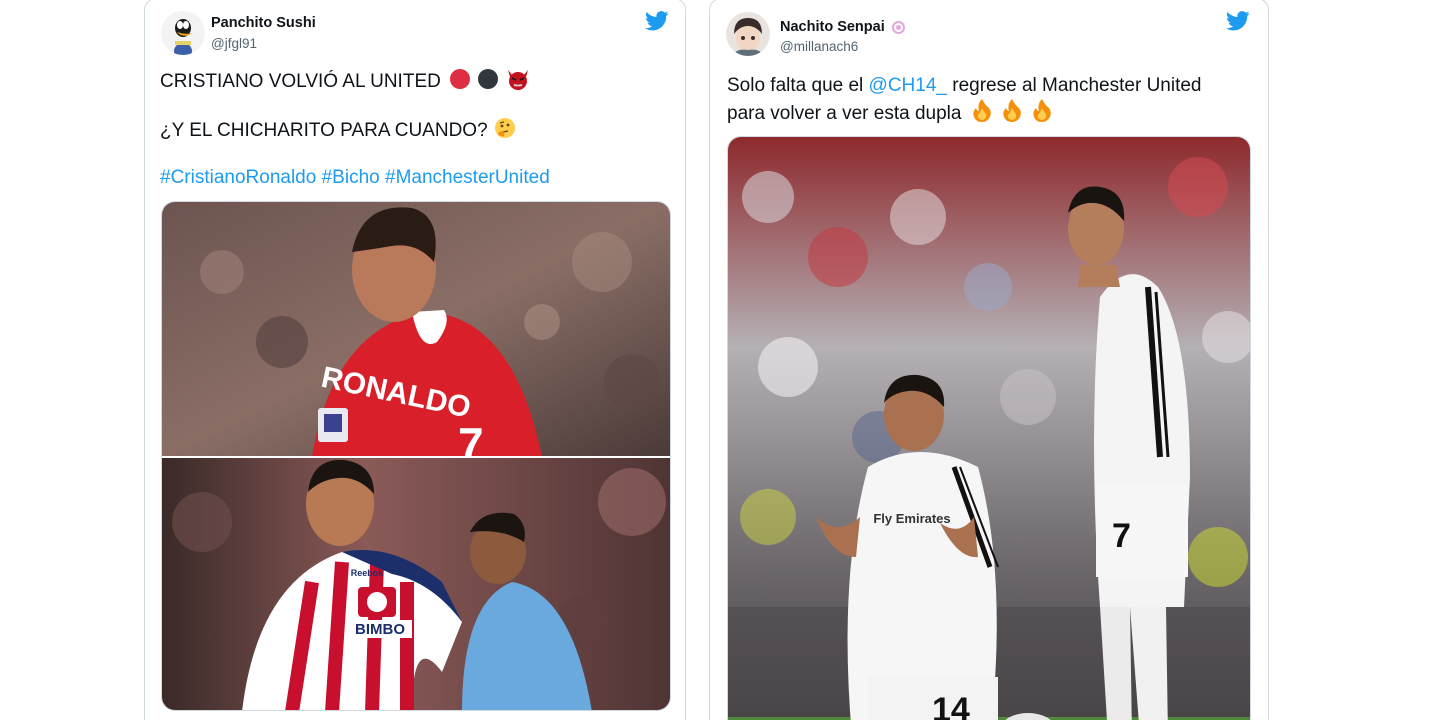 This screenshot has height=720, width=1440. Describe the element at coordinates (351, 177) in the screenshot. I see `hashtag-link: #Bicho` at that location.